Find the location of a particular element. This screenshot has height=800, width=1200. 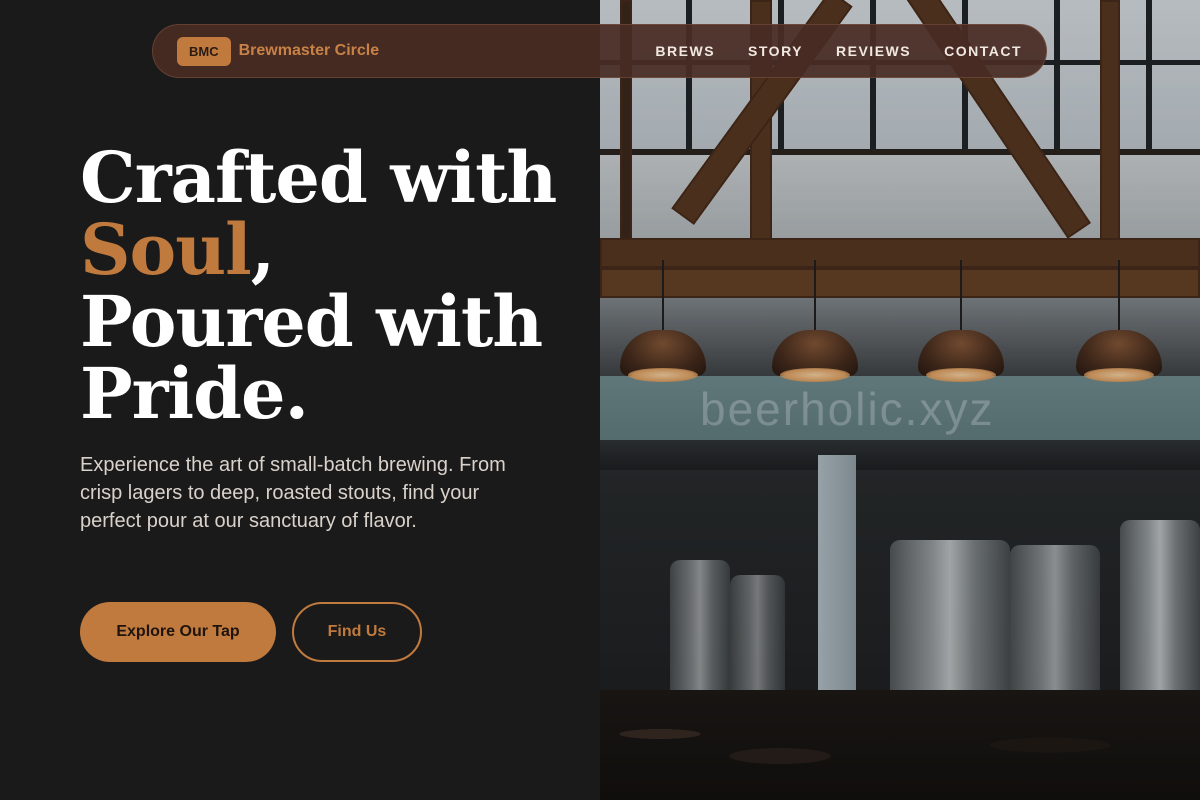

brand-name: Brewmaster Circle is located at coordinates (309, 50).